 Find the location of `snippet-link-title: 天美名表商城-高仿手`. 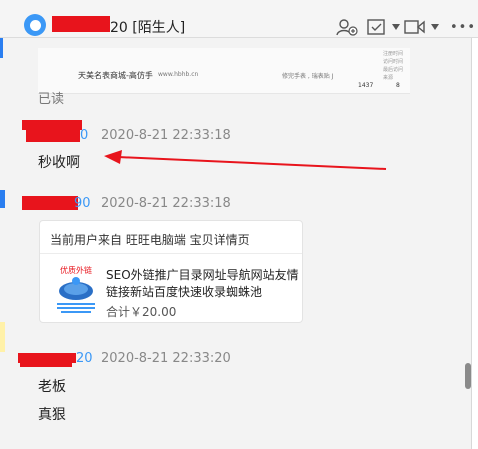

snippet-link-title: 天美名表商城-高仿手 is located at coordinates (115, 75).